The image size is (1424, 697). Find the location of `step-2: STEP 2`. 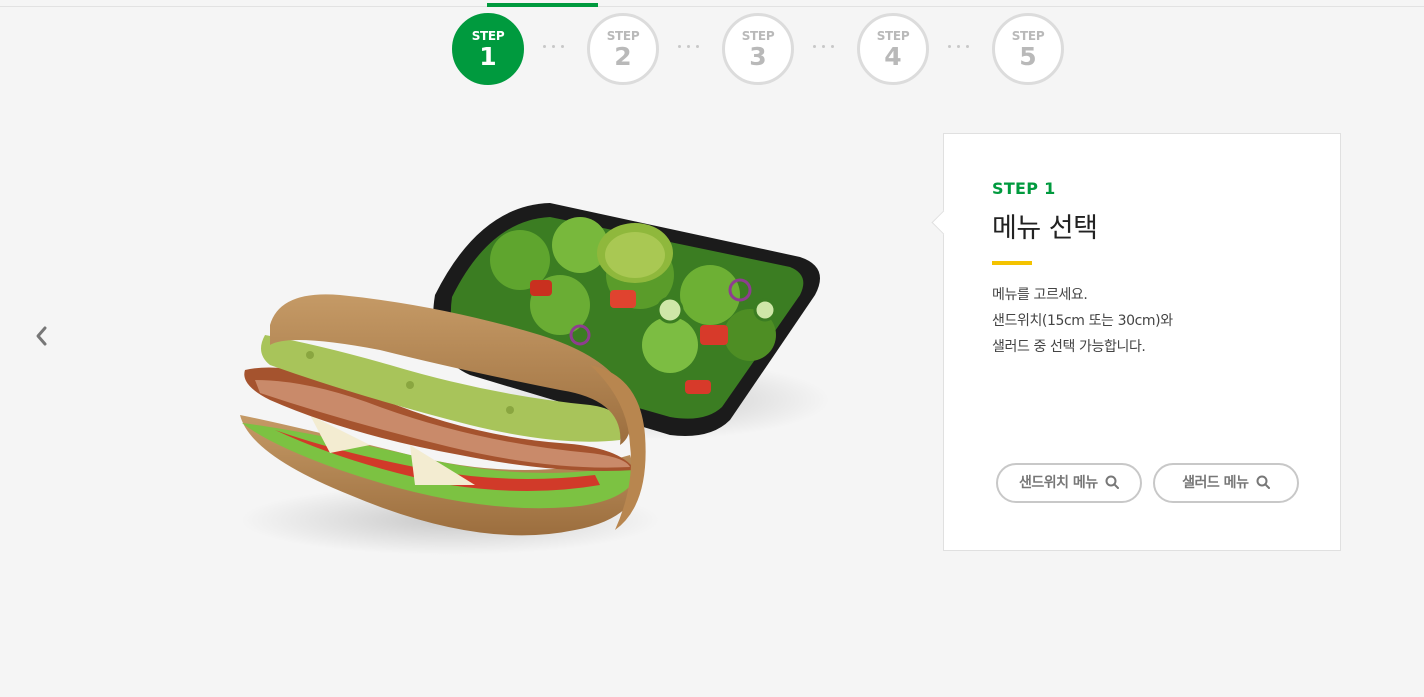

step-2: STEP 2 is located at coordinates (623, 49).